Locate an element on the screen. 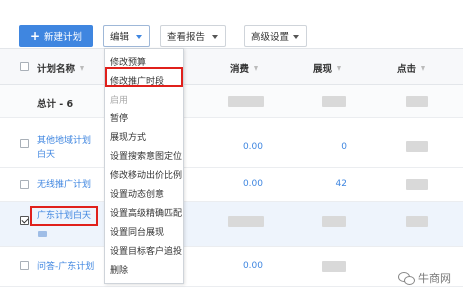  highlight-box-menu-item is located at coordinates (144, 77).